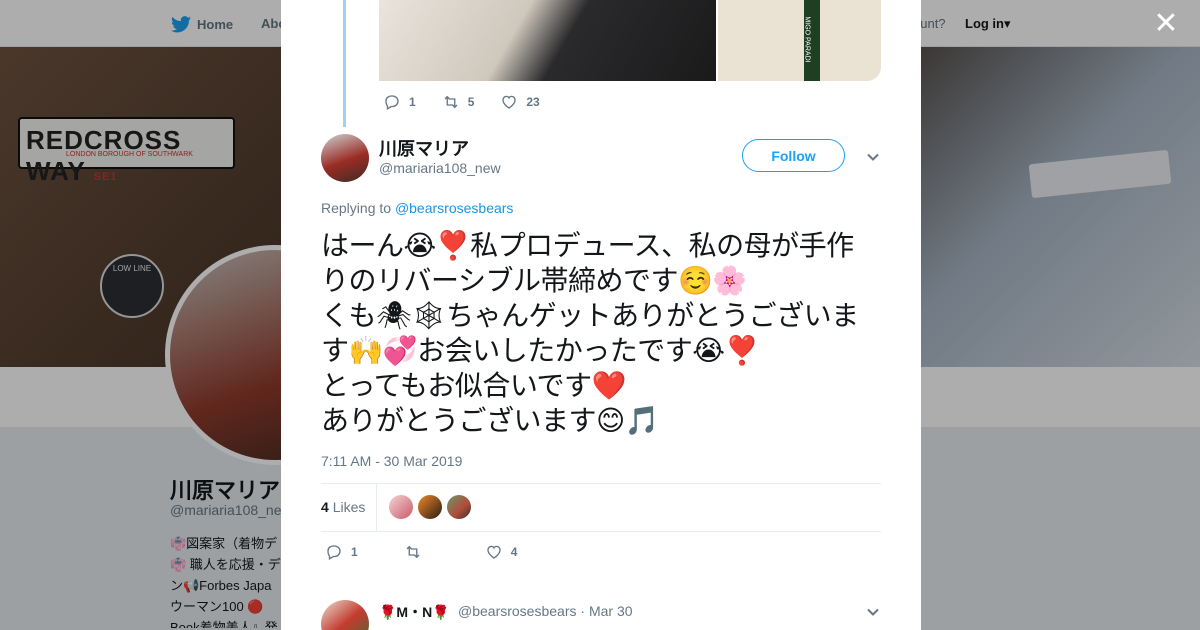  I want to click on follow-button: Follow, so click(793, 155).